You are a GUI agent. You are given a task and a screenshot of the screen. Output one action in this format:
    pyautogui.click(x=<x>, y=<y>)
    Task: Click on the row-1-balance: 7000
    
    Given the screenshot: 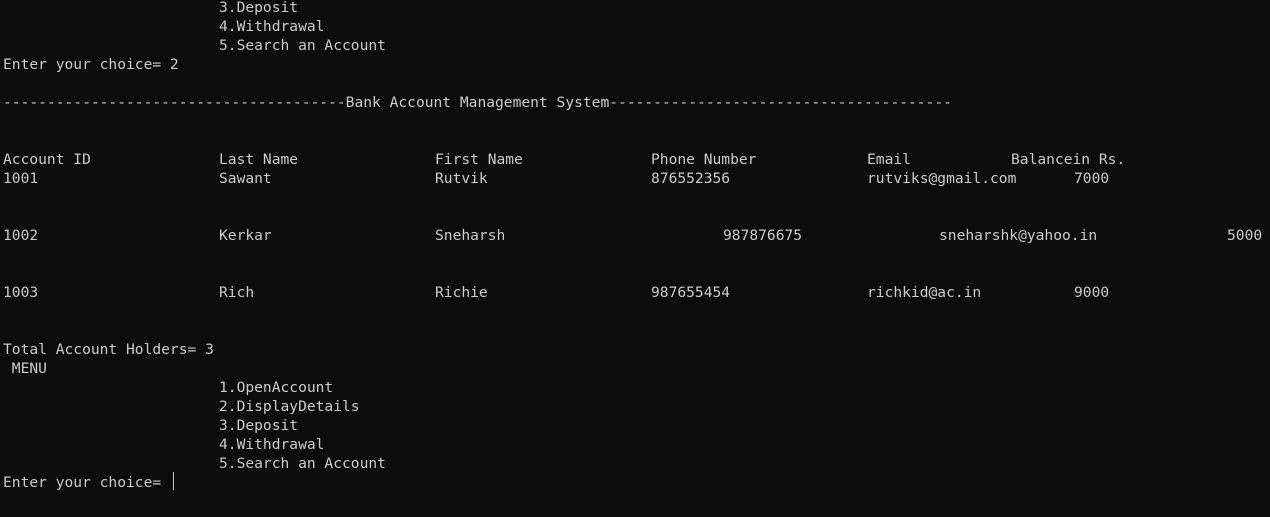 What is the action you would take?
    pyautogui.click(x=1092, y=178)
    